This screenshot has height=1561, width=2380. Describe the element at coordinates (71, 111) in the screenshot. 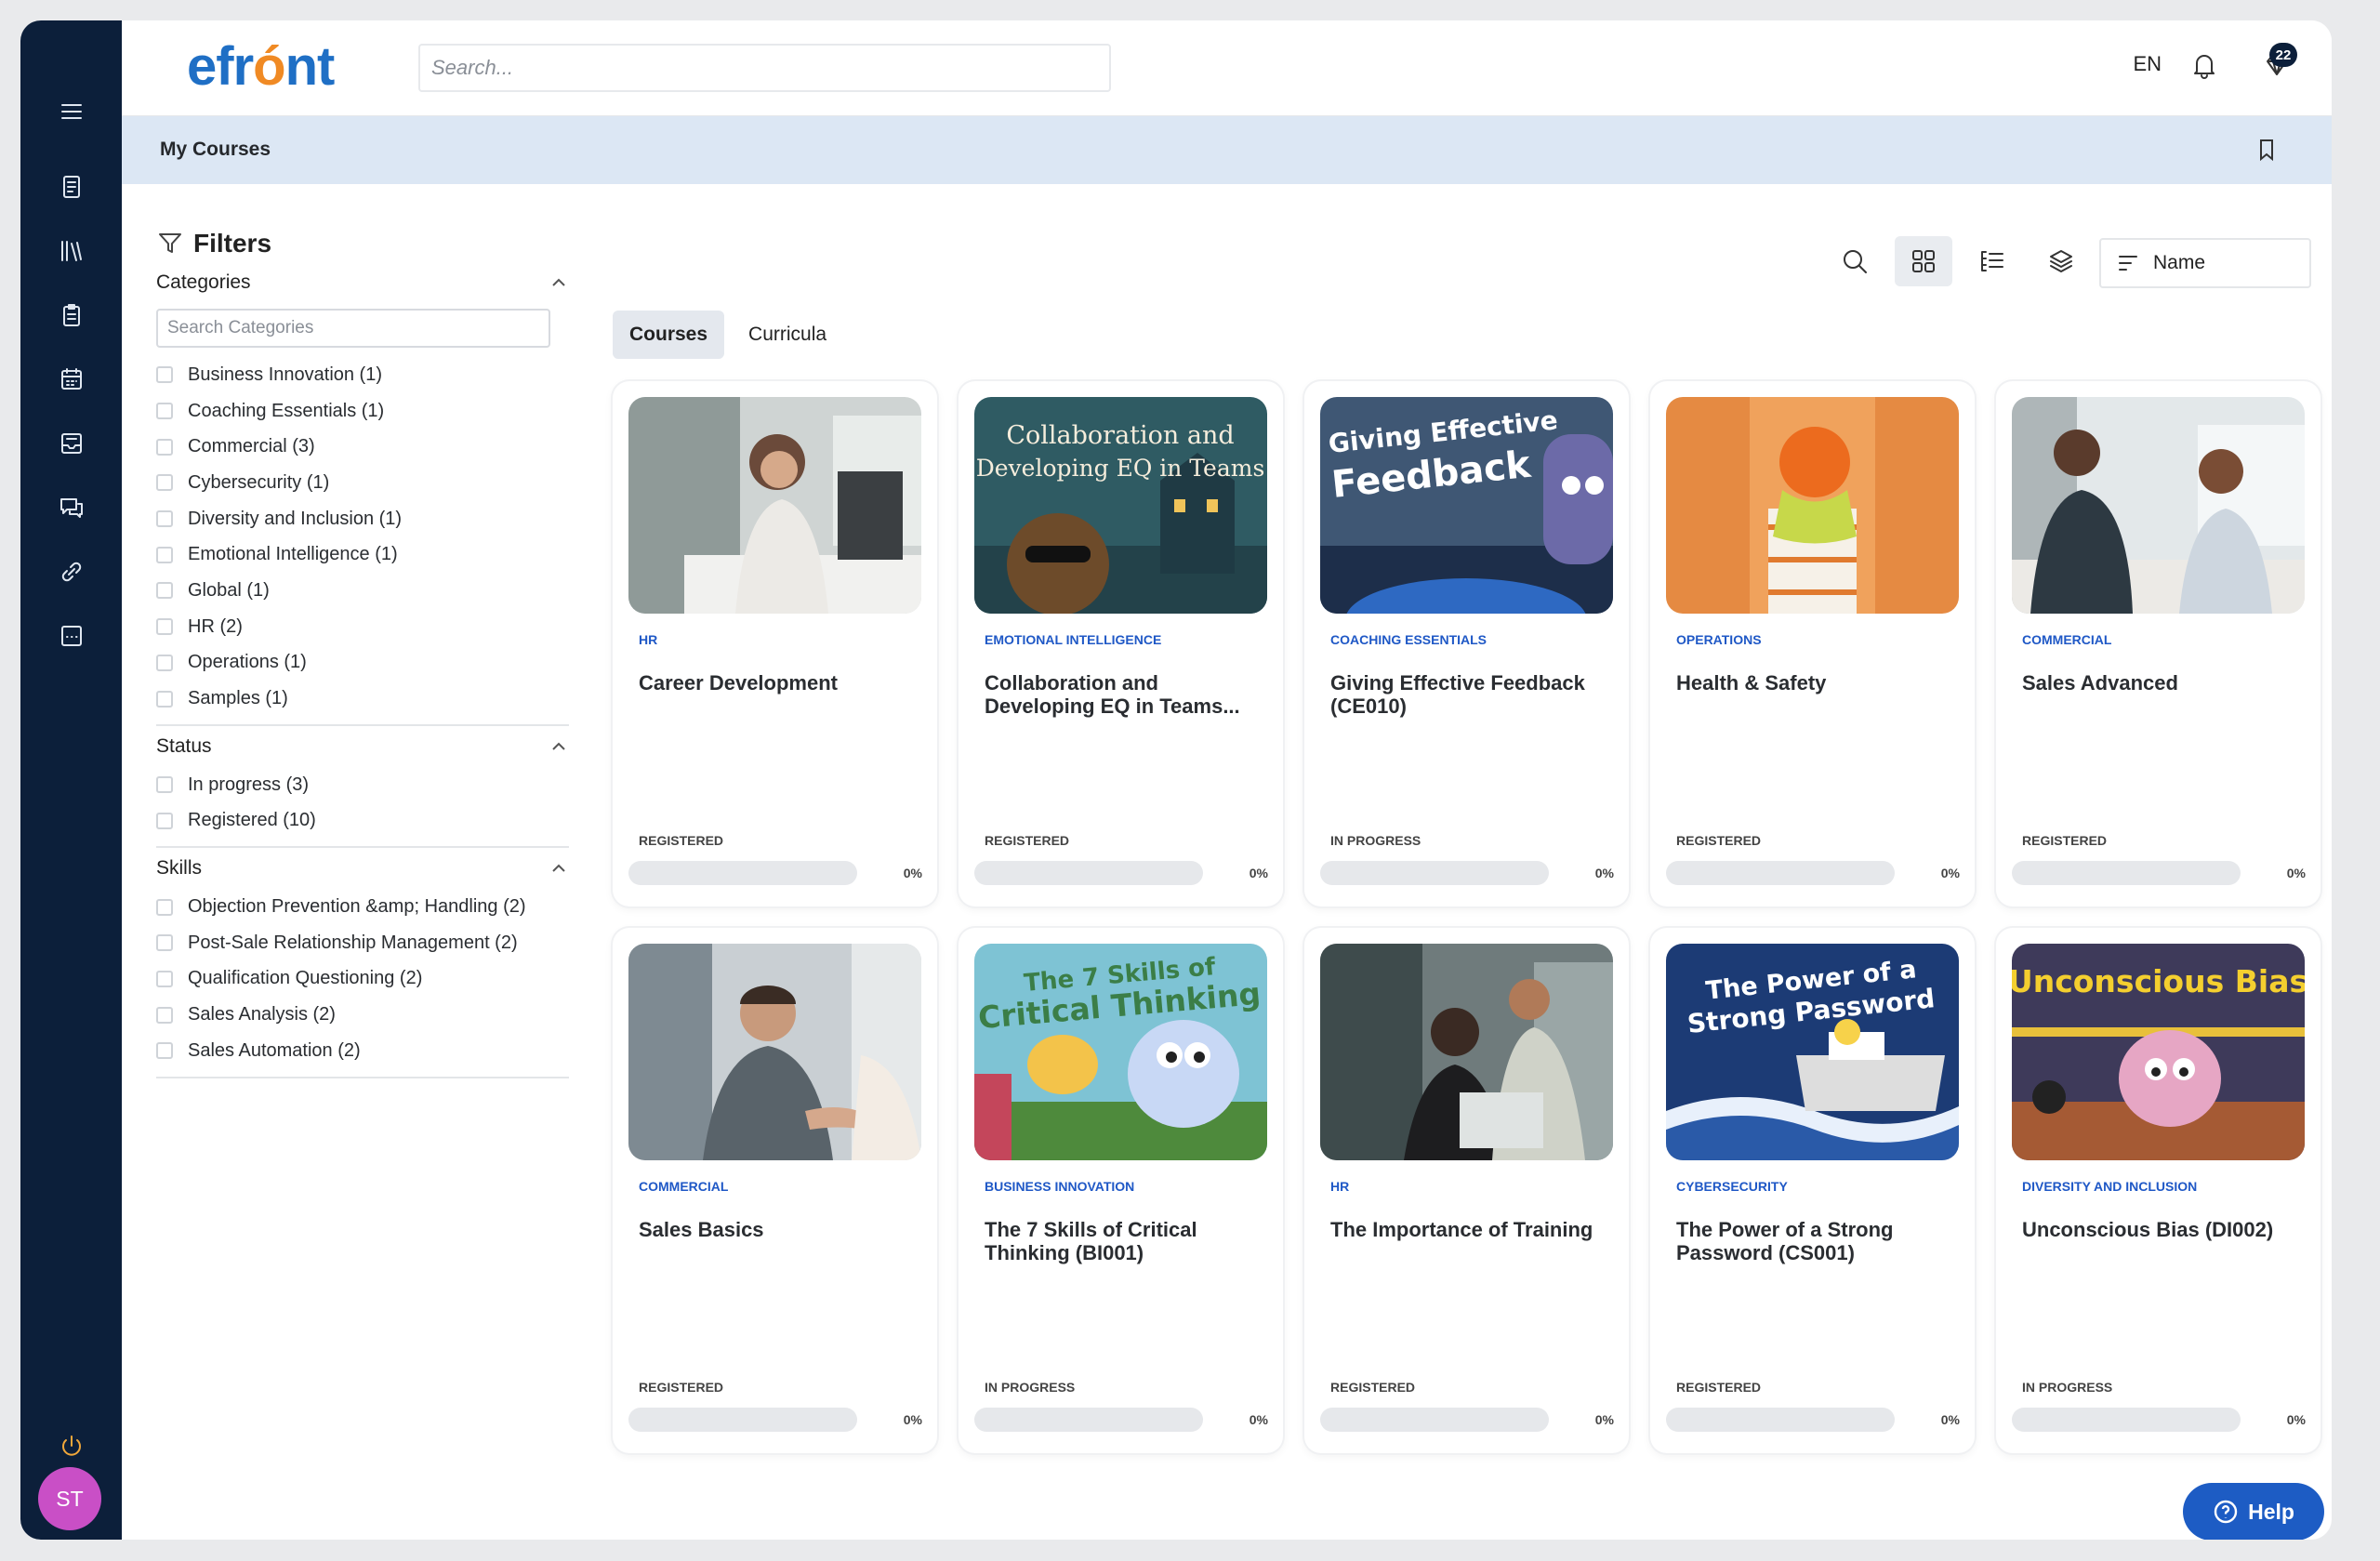

I see `menu-icon` at that location.